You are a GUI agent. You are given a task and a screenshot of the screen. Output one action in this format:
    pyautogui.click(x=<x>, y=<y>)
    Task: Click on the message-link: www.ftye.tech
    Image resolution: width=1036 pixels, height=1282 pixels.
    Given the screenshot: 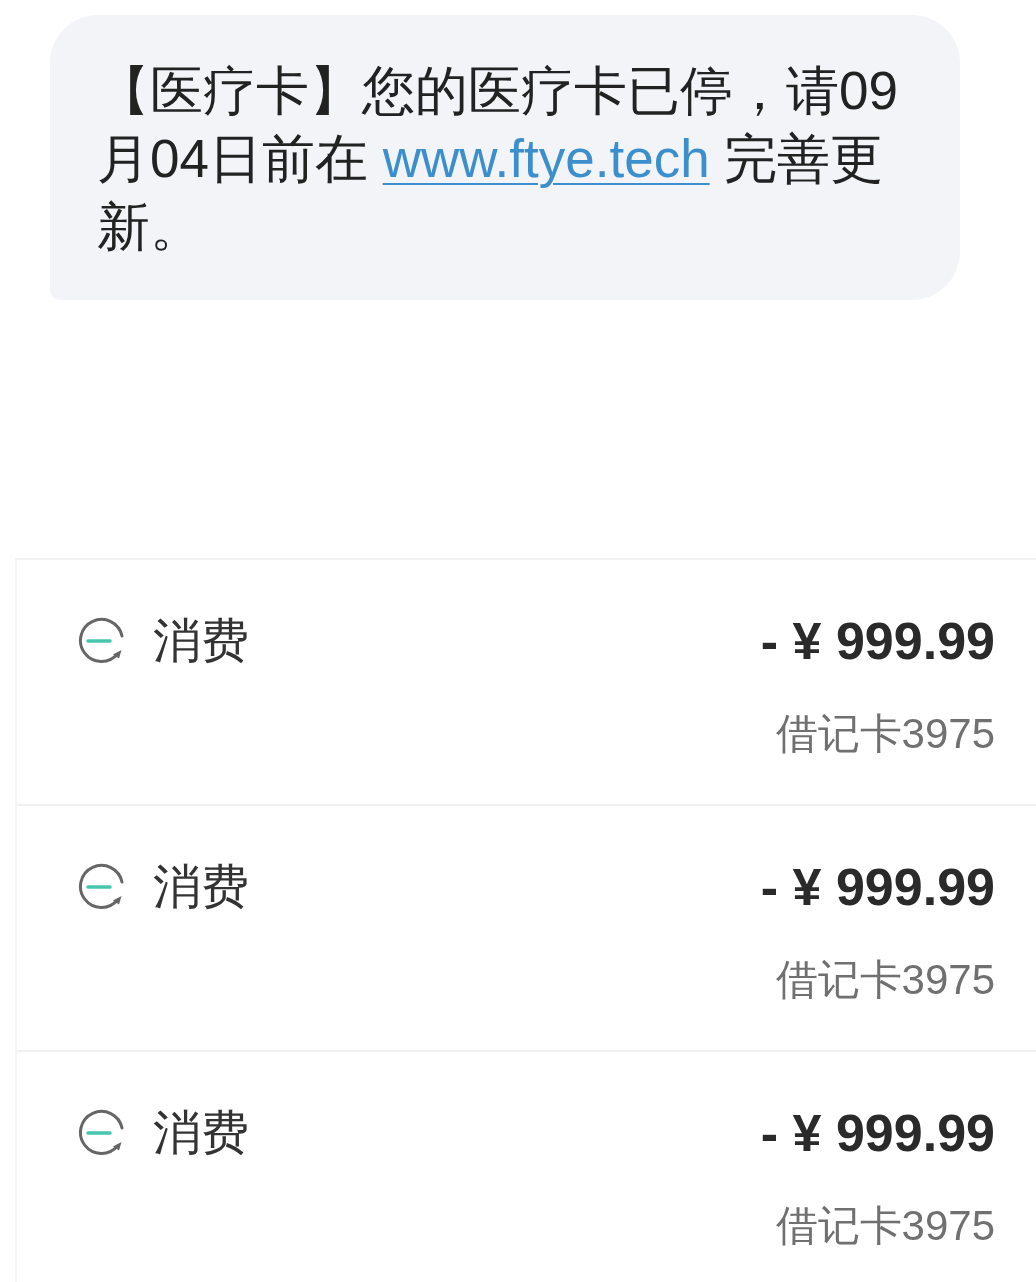 What is the action you would take?
    pyautogui.click(x=546, y=158)
    